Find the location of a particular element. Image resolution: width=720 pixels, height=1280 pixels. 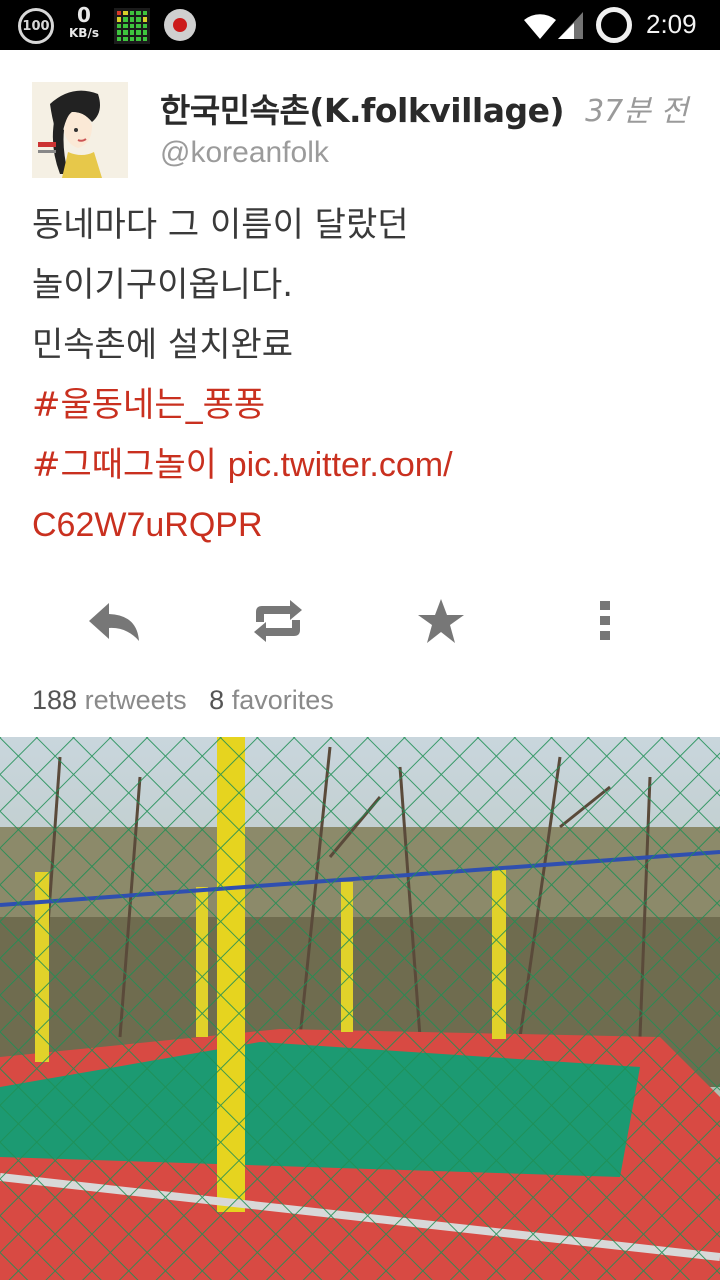

more-button is located at coordinates (605, 621).